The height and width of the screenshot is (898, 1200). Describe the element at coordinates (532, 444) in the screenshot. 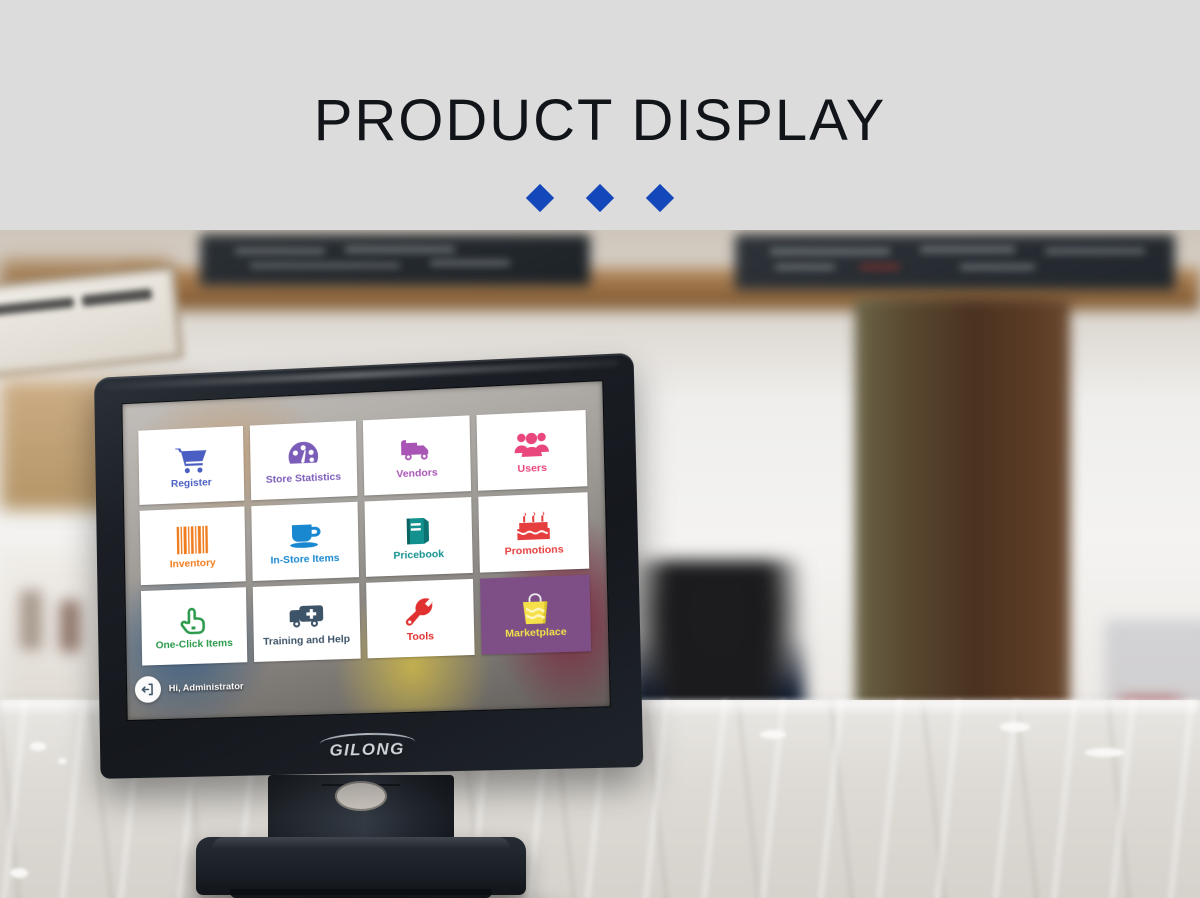

I see `users-group-icon` at that location.